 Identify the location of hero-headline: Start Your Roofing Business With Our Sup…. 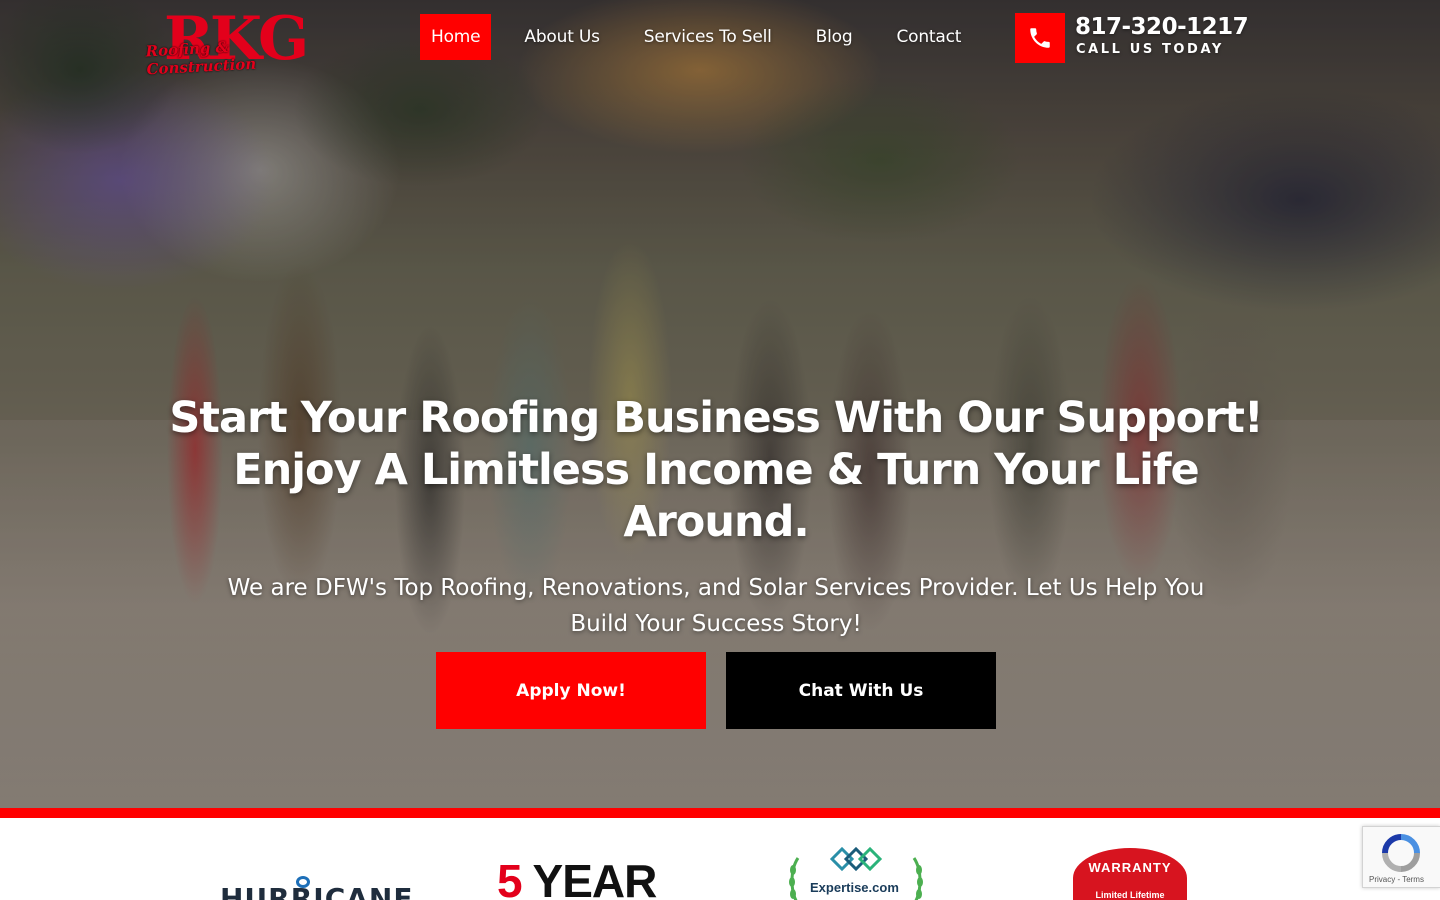
(716, 470).